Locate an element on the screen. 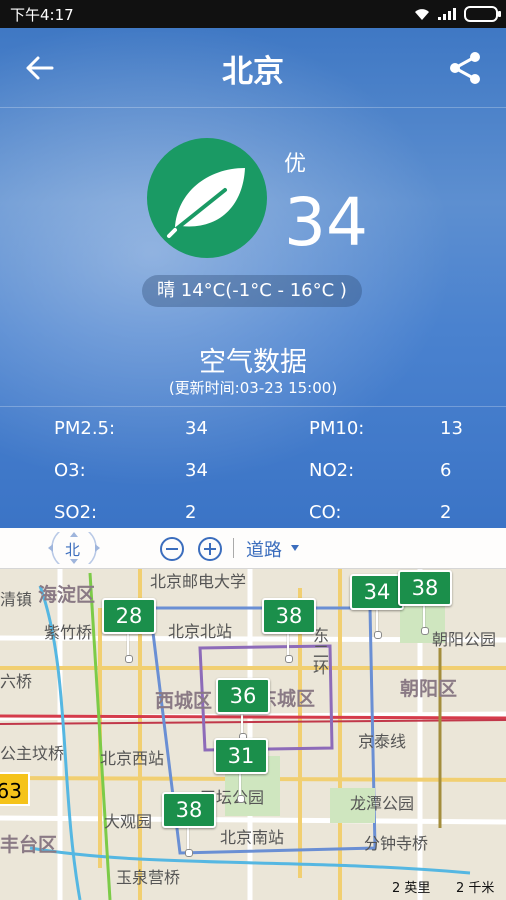 Image resolution: width=506 pixels, height=900 pixels. pollutant-label: NO2: is located at coordinates (332, 470).